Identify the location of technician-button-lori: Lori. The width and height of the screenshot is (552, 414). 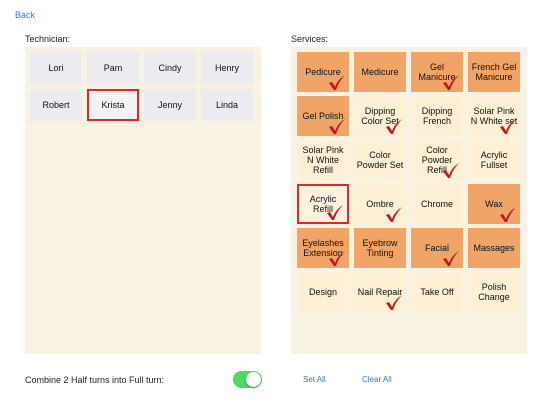
(56, 68).